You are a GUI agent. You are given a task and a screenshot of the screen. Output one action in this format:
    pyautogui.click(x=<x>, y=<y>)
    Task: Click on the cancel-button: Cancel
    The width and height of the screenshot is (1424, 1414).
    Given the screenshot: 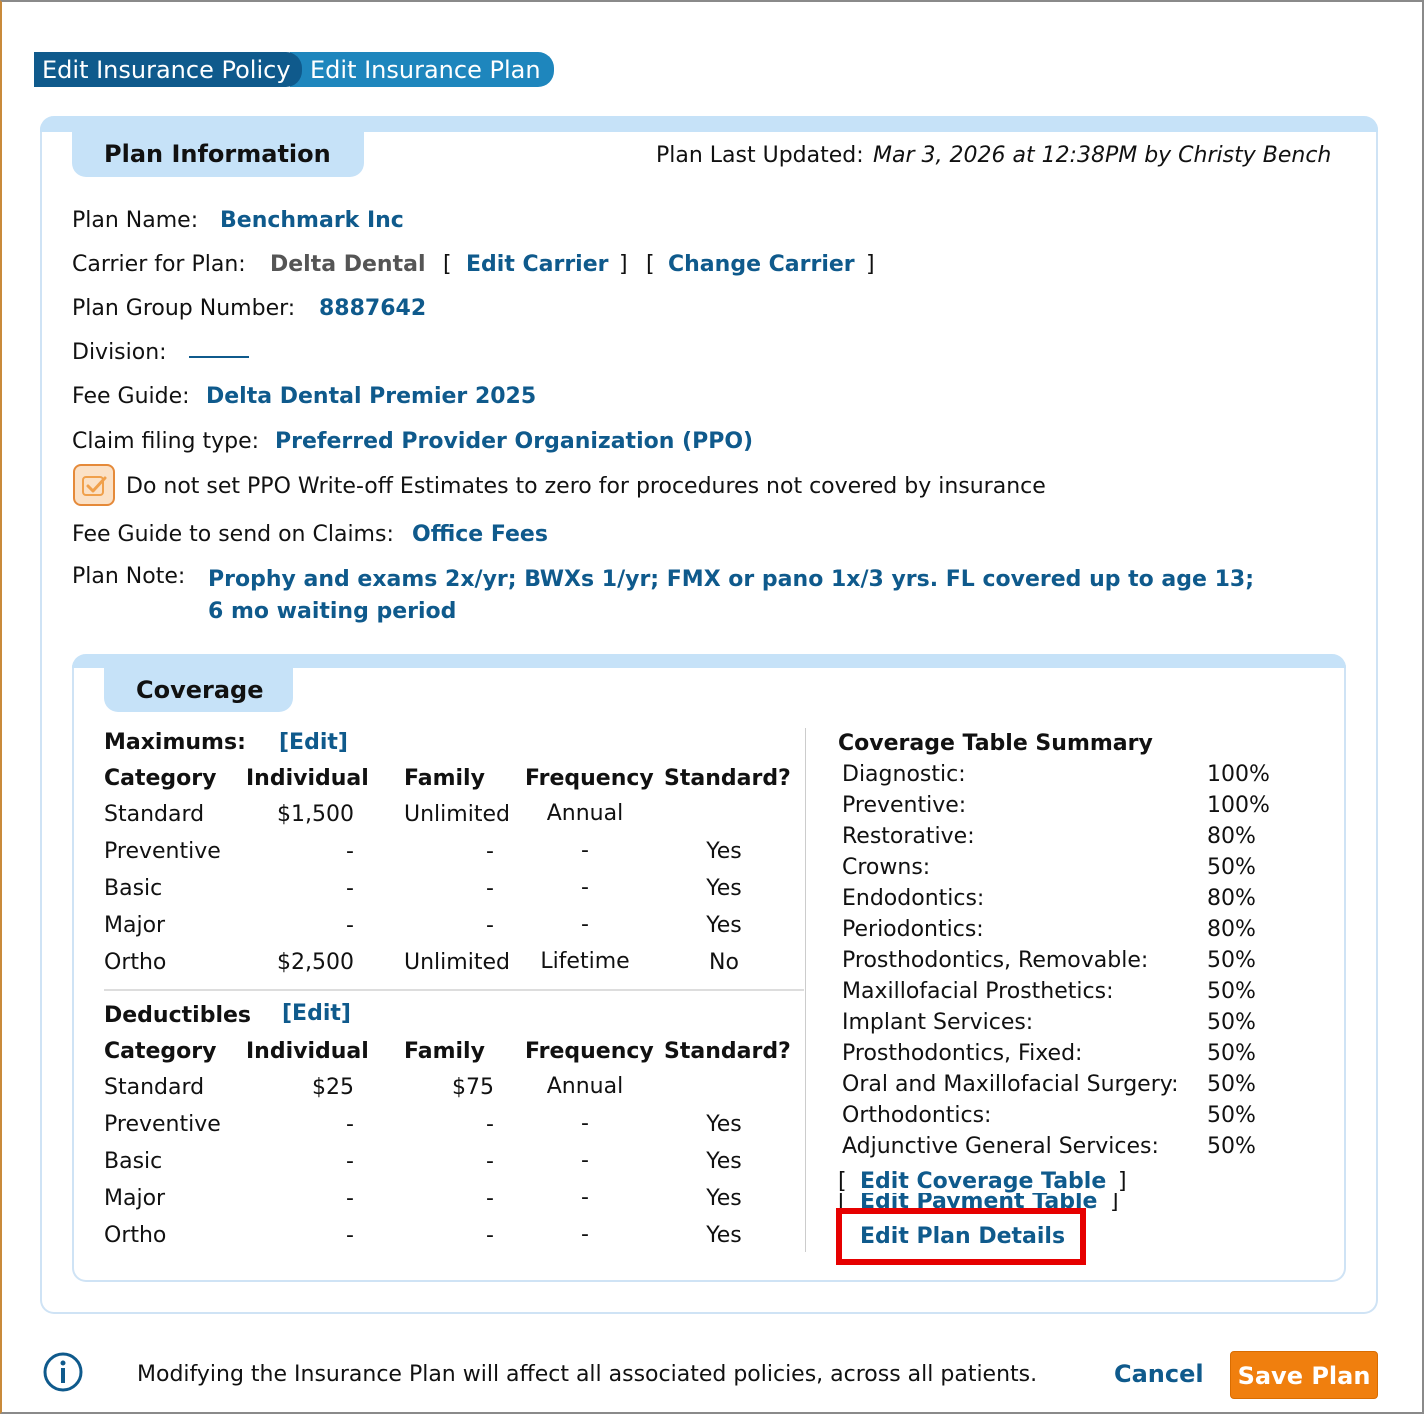 What is the action you would take?
    pyautogui.click(x=1159, y=1374)
    